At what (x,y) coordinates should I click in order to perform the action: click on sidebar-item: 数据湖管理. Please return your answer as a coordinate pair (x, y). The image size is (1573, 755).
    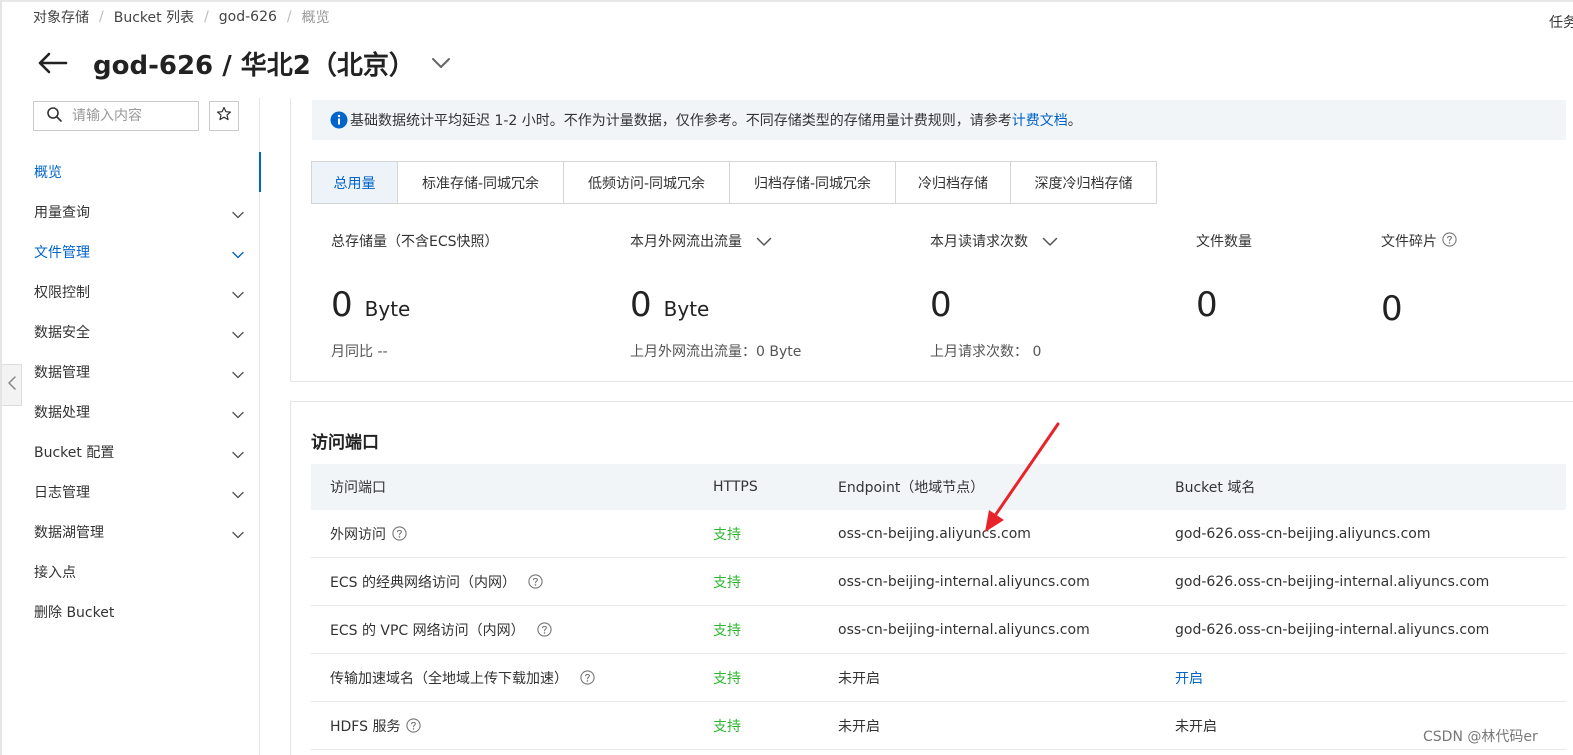
    Looking at the image, I should click on (130, 532).